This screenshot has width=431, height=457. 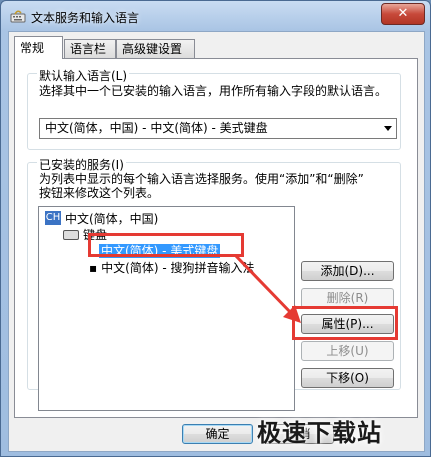 What do you see at coordinates (166, 245) in the screenshot?
I see `highlight-selected-item` at bounding box center [166, 245].